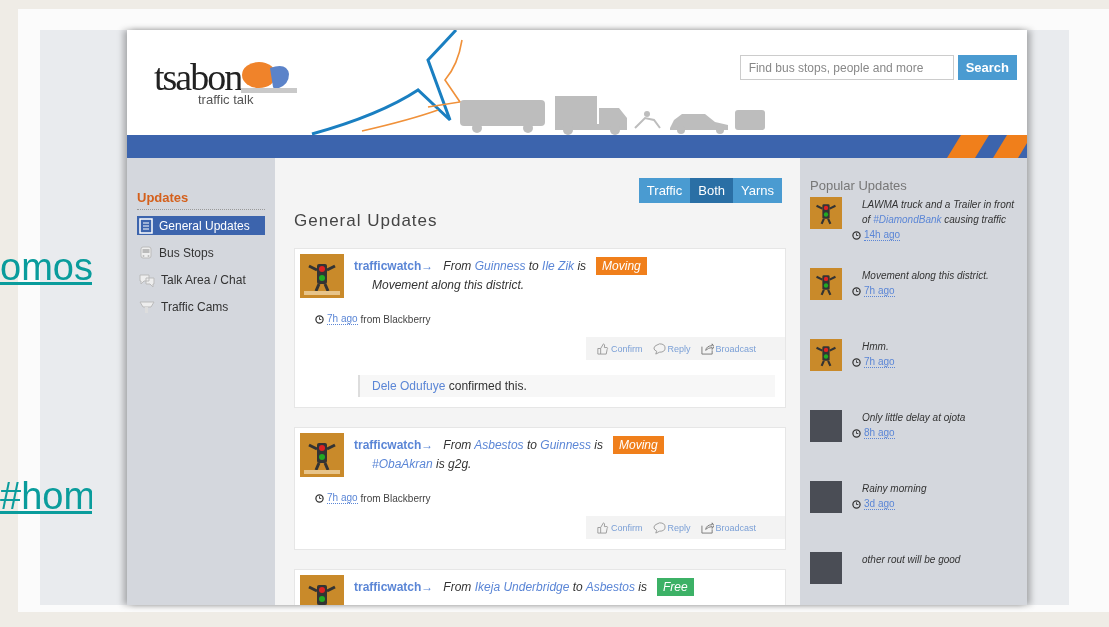 The image size is (1109, 627). What do you see at coordinates (913, 418) in the screenshot?
I see `popular-update-text: Only little delay at ojota` at bounding box center [913, 418].